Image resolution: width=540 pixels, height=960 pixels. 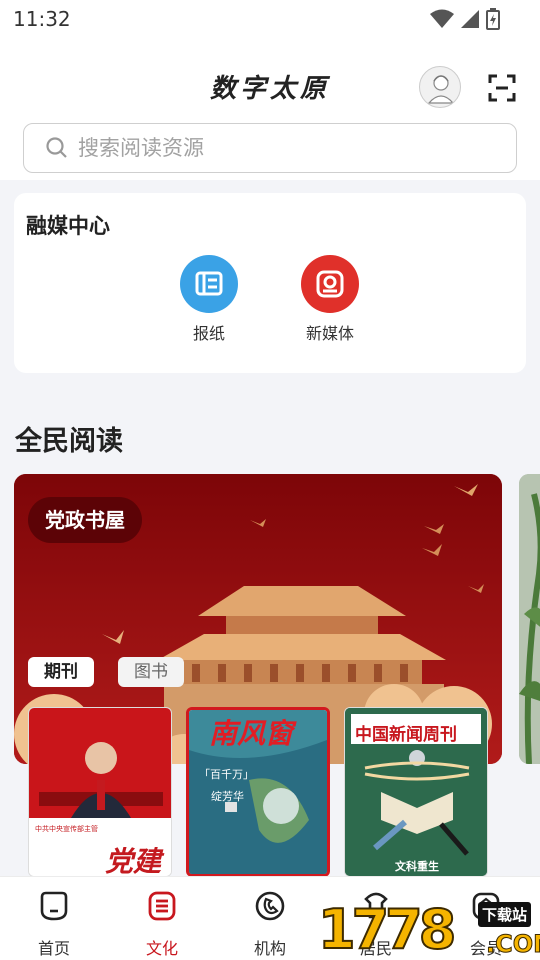 I want to click on search-icon, so click(x=56, y=147).